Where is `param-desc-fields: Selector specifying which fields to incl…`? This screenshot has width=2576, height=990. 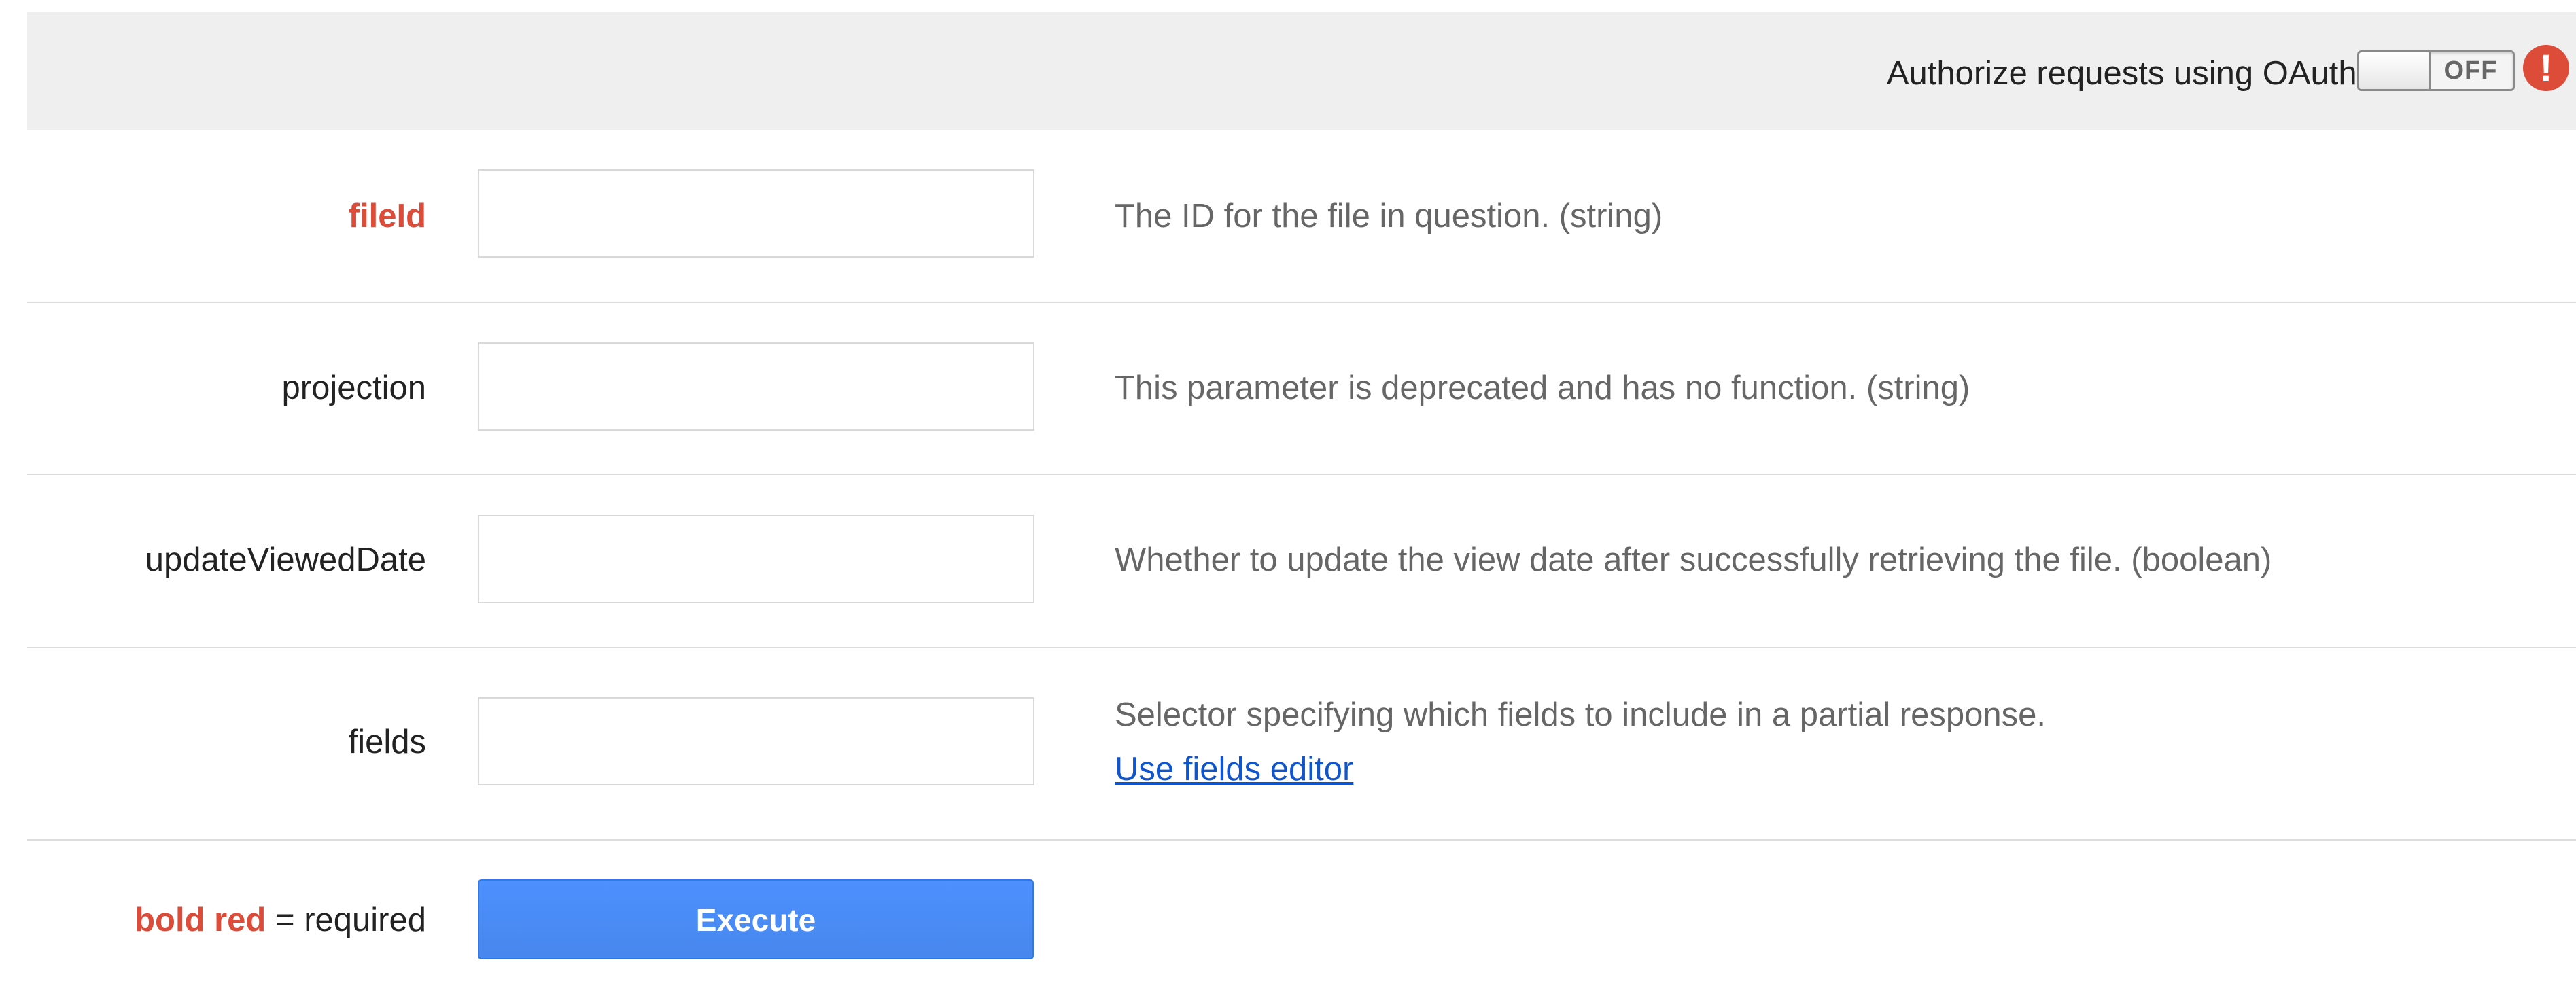
param-desc-fields: Selector specifying which fields to incl… is located at coordinates (1581, 714).